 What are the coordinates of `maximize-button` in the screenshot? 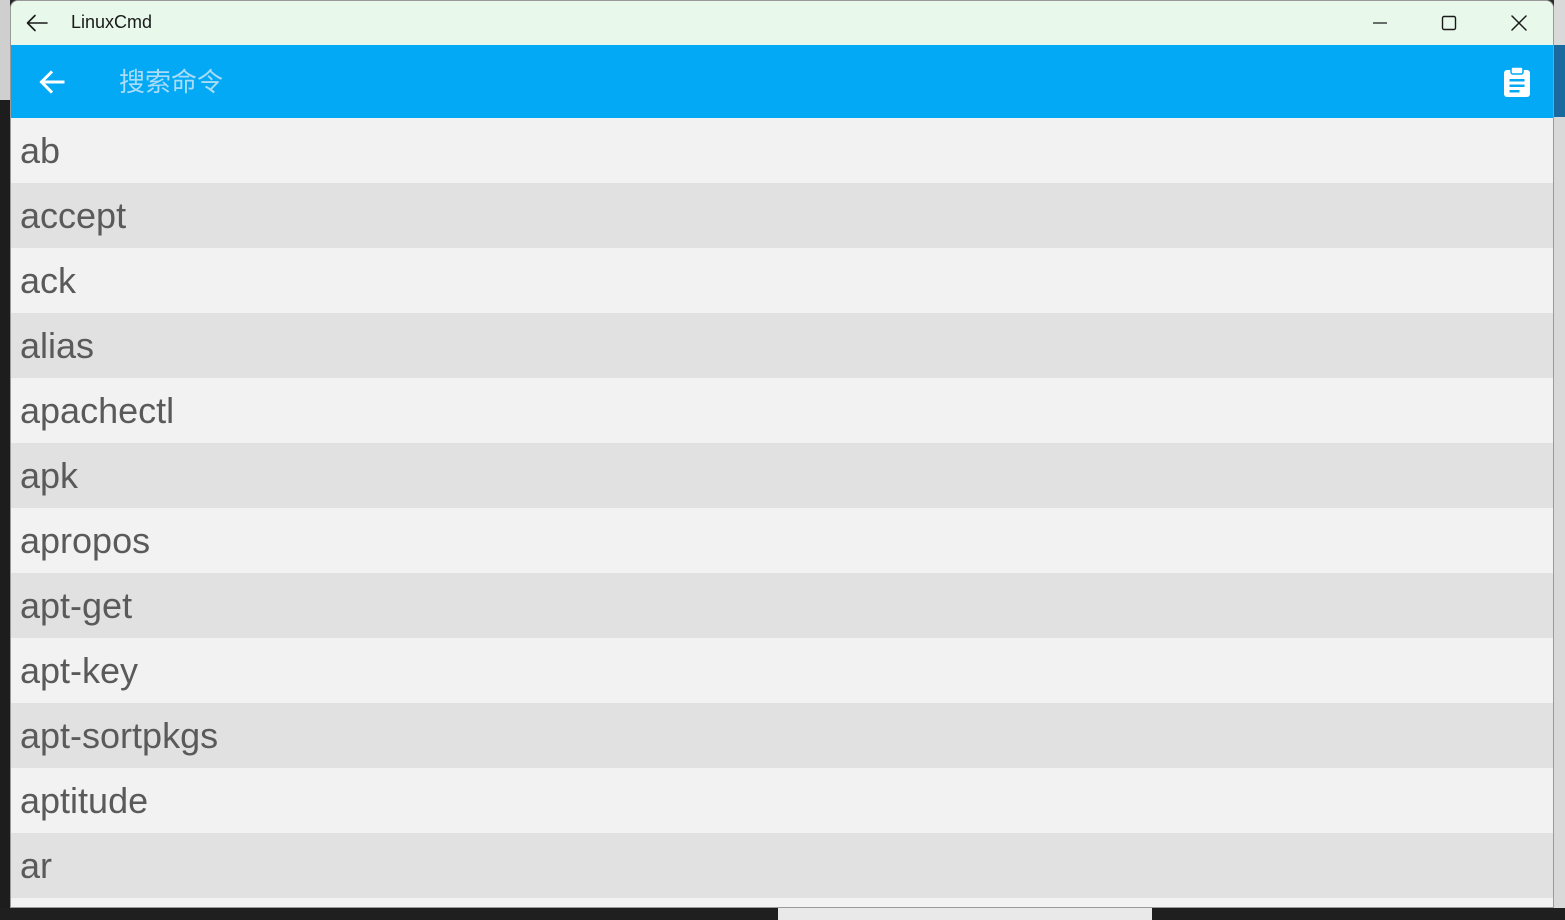 It's located at (1449, 23).